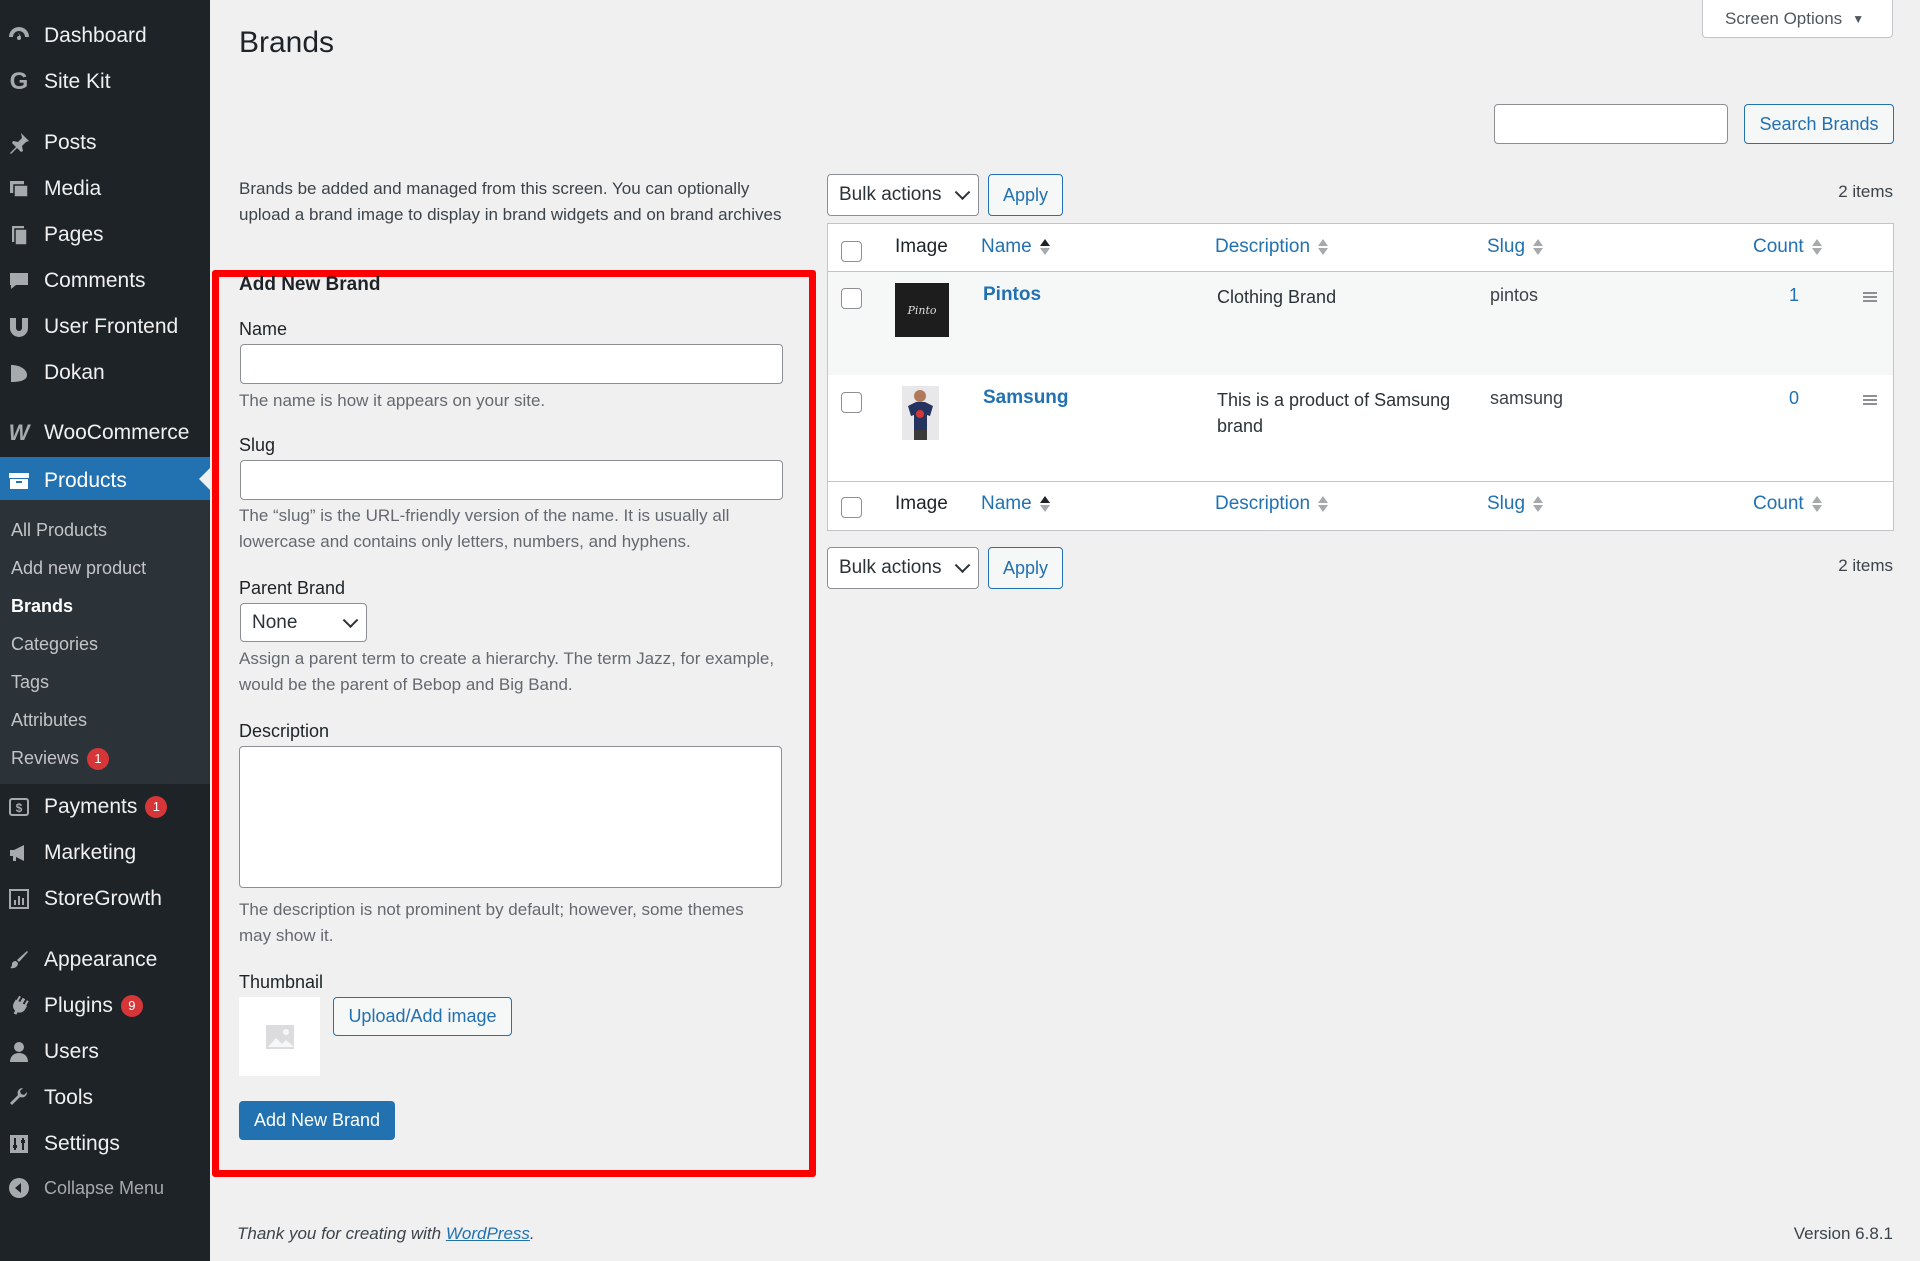  What do you see at coordinates (105, 235) in the screenshot?
I see `menu-item-pages: Pages` at bounding box center [105, 235].